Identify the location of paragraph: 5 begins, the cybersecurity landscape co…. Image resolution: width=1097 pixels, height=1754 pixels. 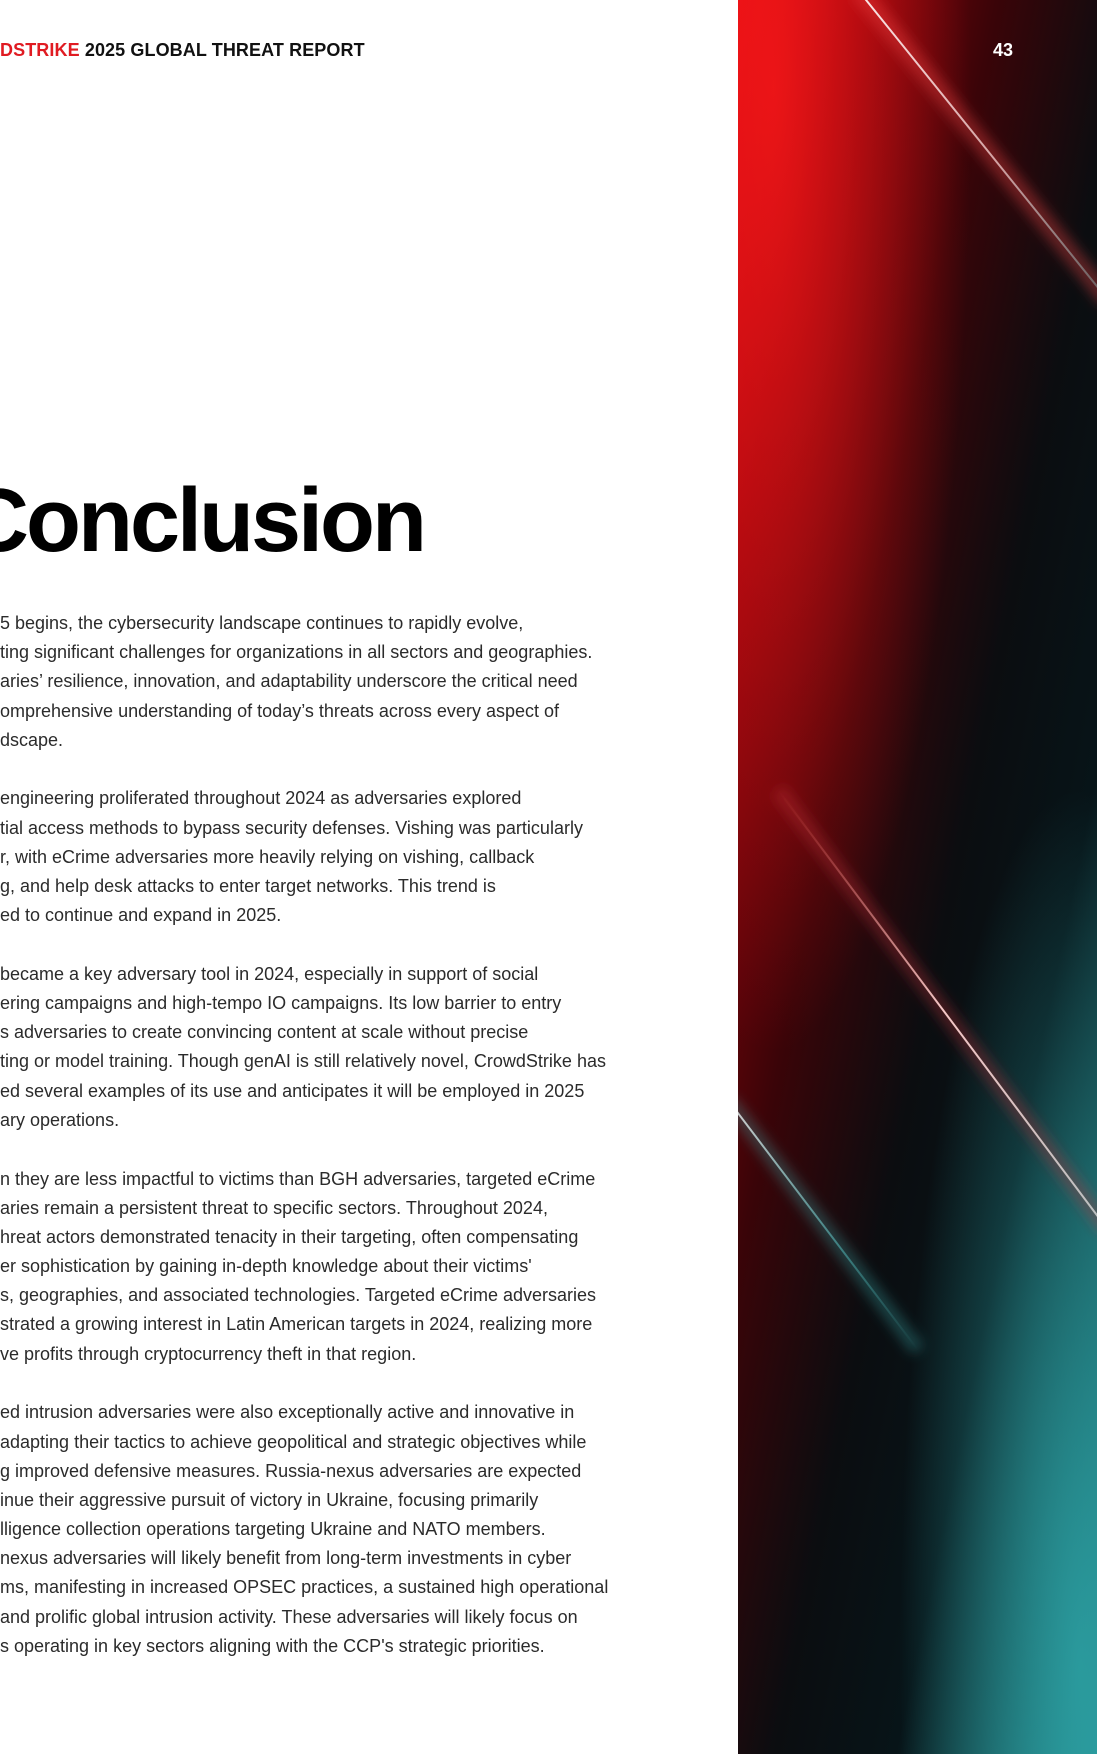
(350, 682).